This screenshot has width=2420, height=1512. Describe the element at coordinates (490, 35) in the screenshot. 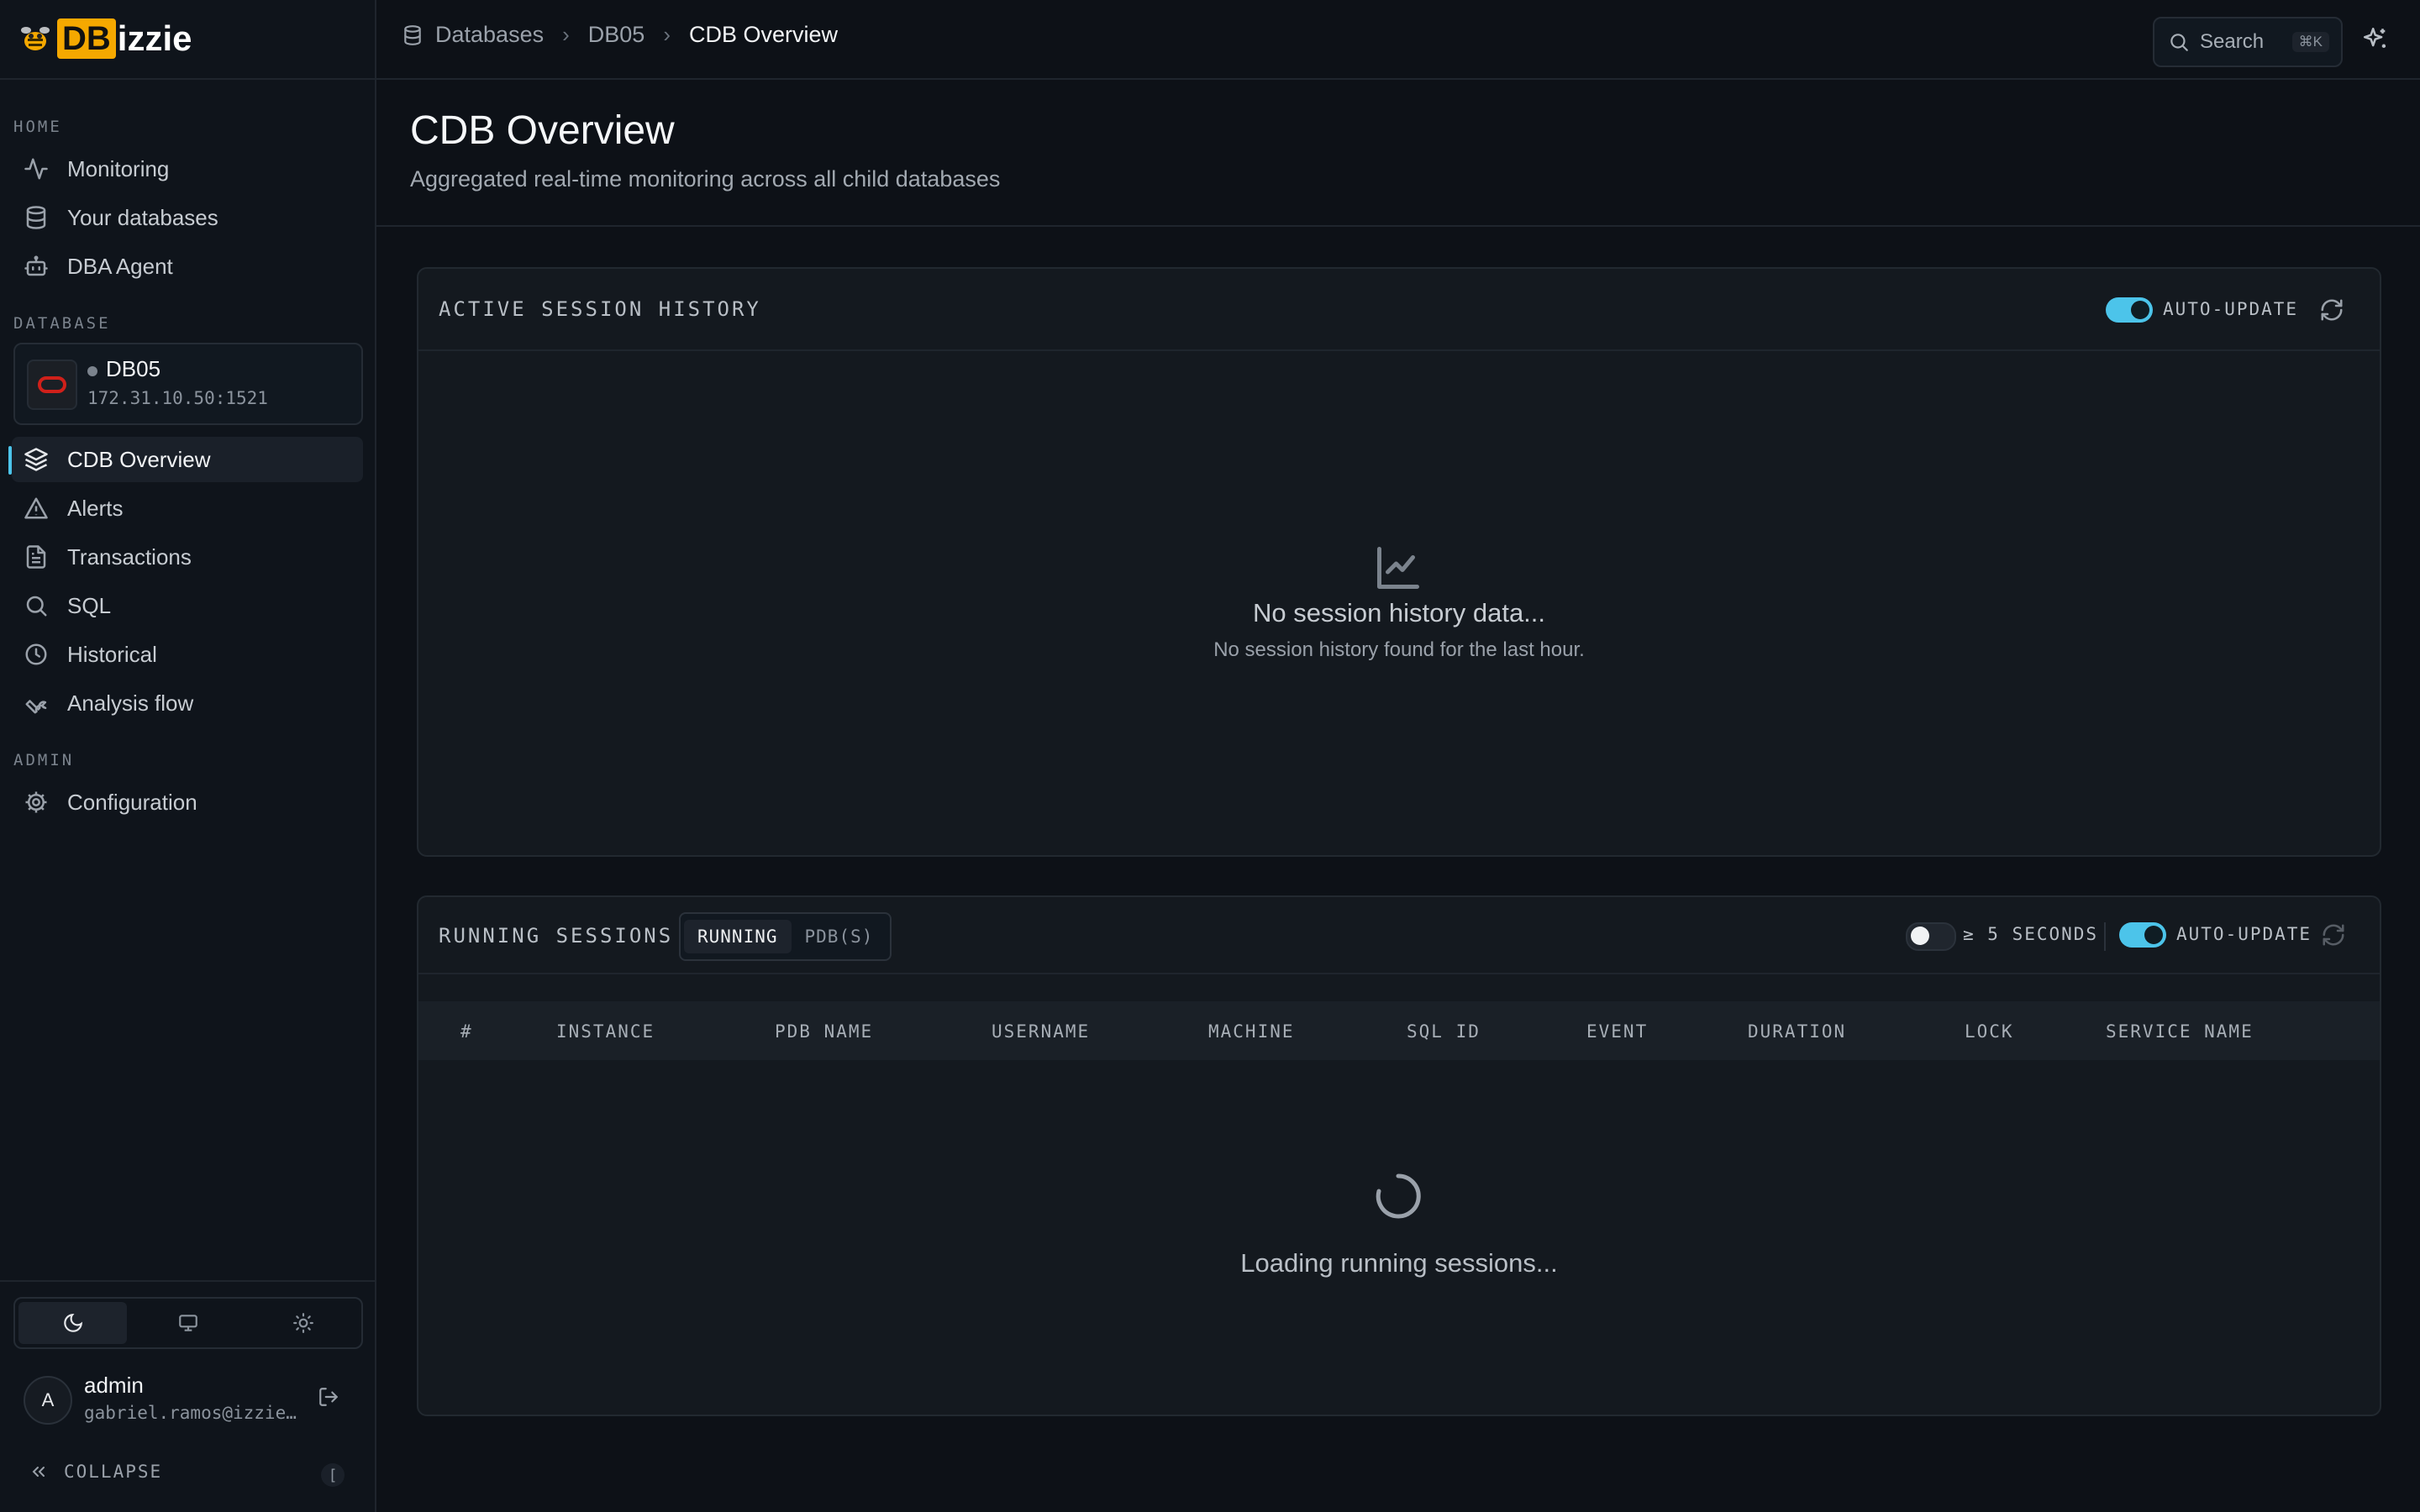

I see `breadcrumb-databases: Databases` at that location.